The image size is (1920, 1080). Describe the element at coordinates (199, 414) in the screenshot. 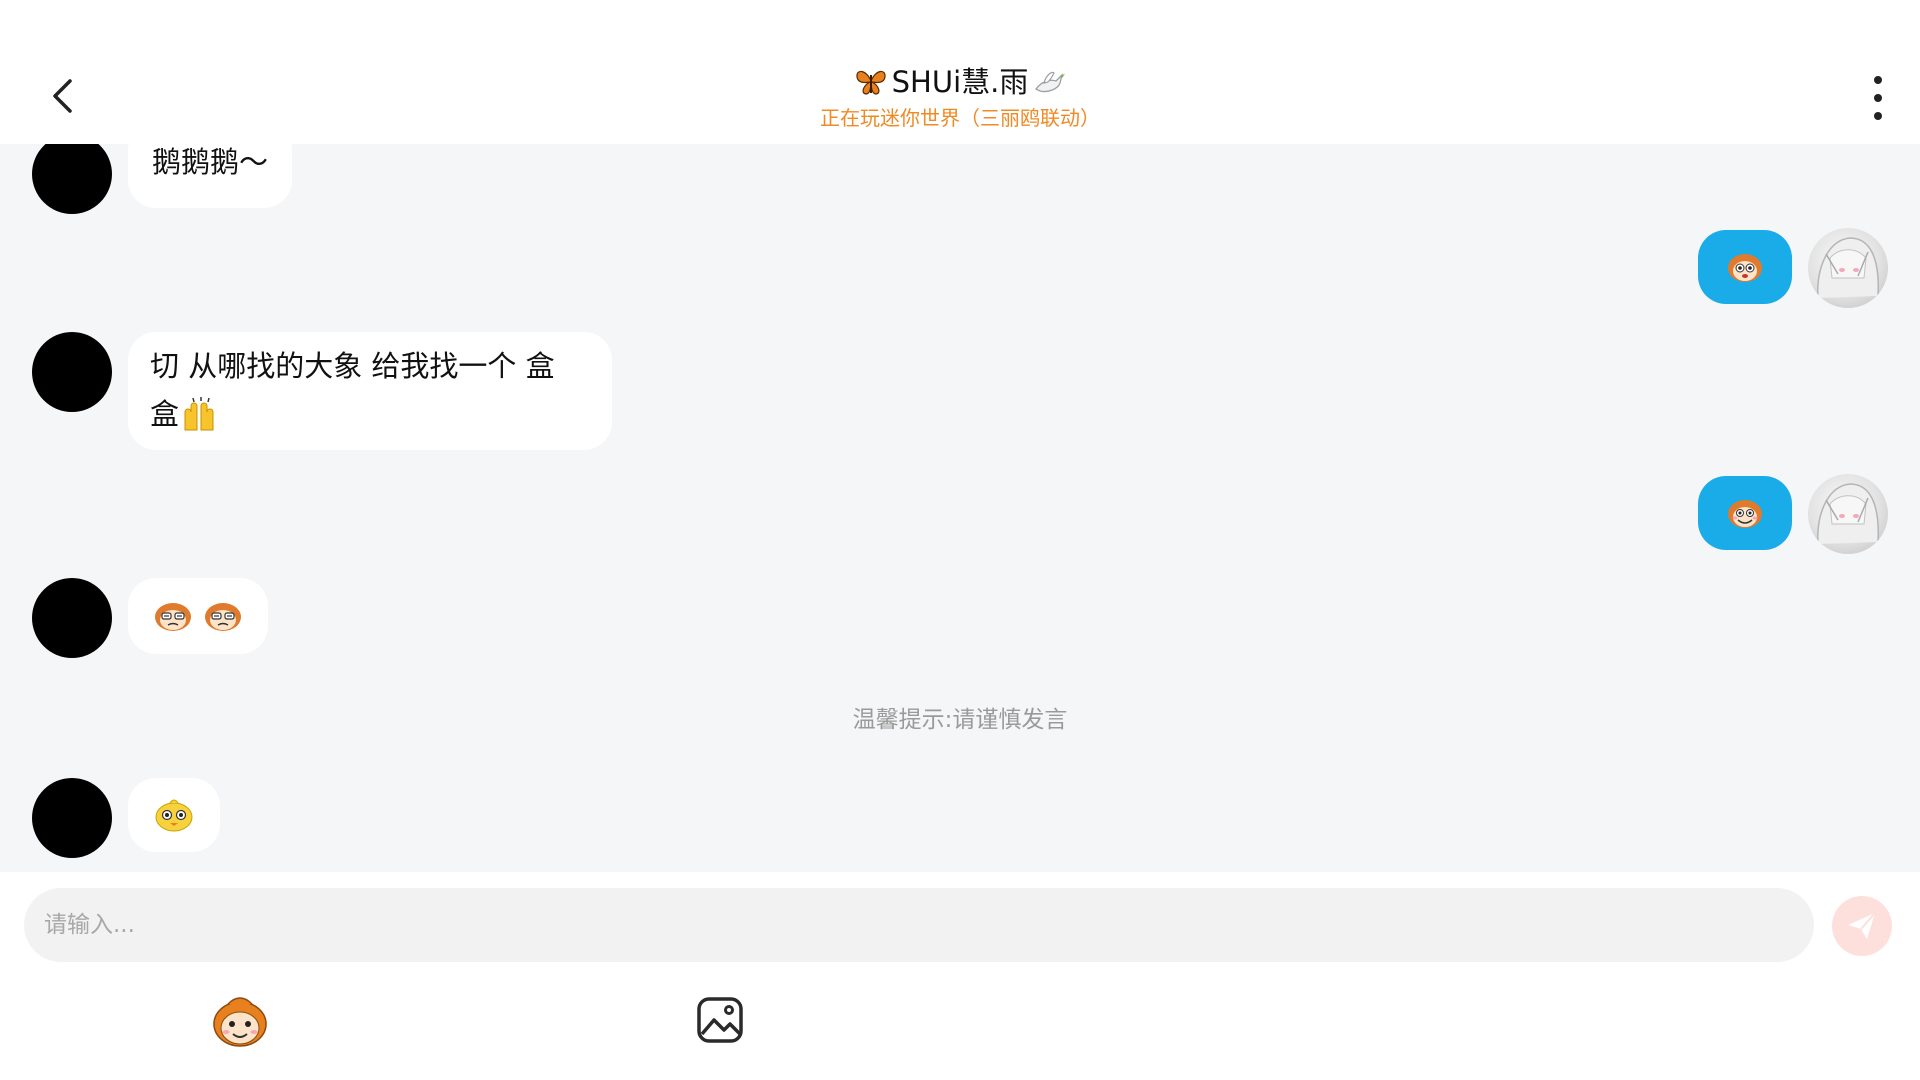

I see `raised-hands-icon` at that location.